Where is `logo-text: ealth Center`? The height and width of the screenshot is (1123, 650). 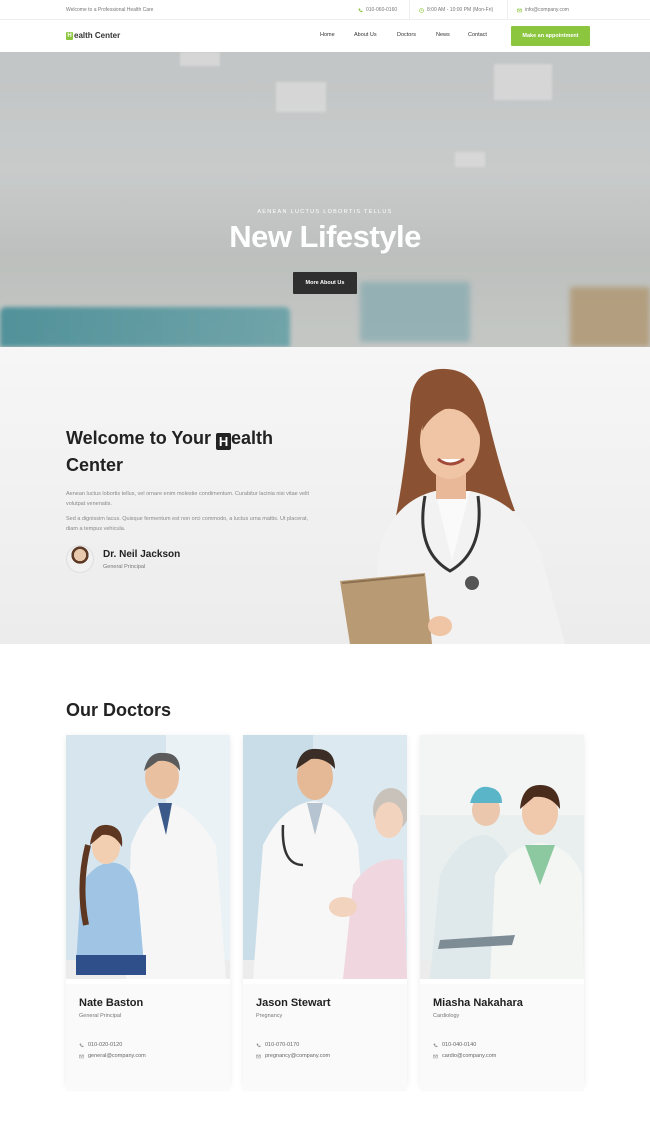
logo-text: ealth Center is located at coordinates (97, 35).